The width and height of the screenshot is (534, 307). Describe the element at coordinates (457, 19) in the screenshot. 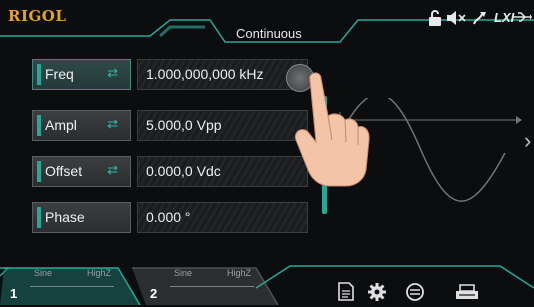

I see `mute-icon` at that location.